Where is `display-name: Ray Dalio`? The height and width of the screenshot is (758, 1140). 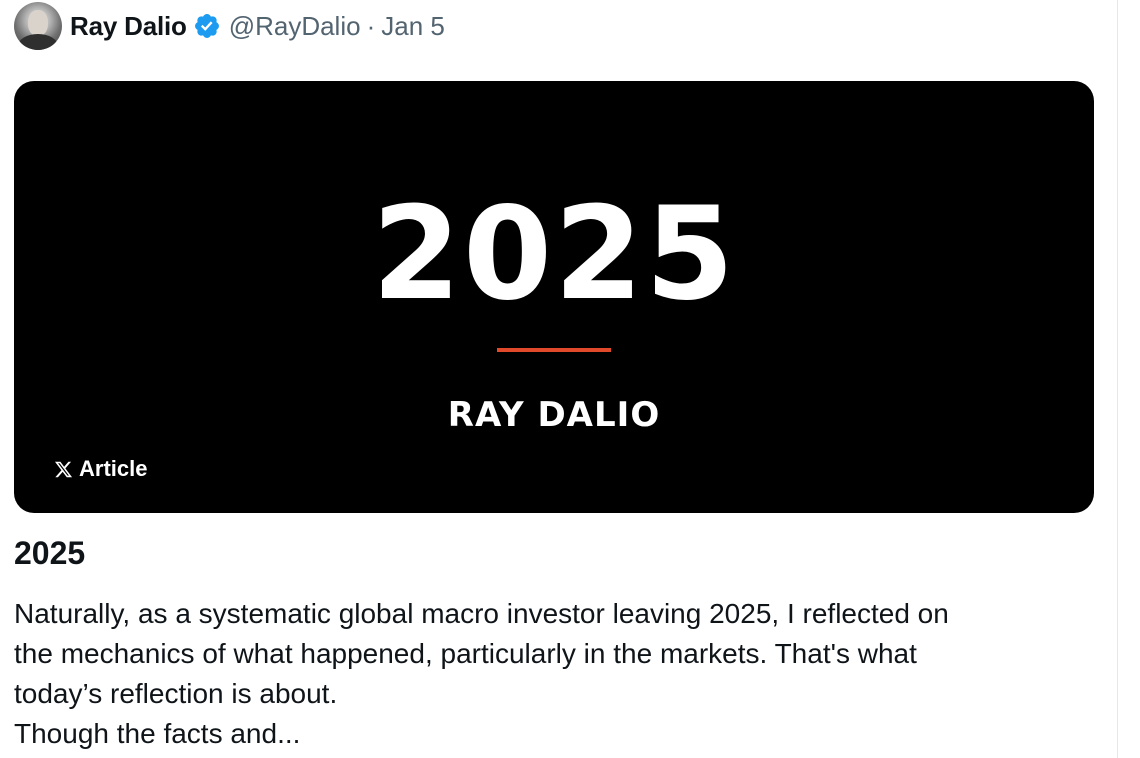
display-name: Ray Dalio is located at coordinates (128, 26).